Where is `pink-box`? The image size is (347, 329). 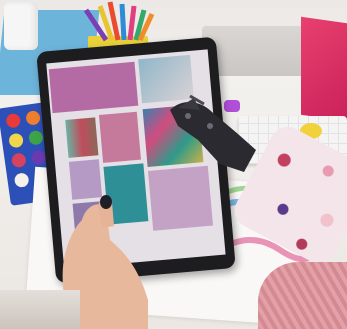 pink-box is located at coordinates (324, 69).